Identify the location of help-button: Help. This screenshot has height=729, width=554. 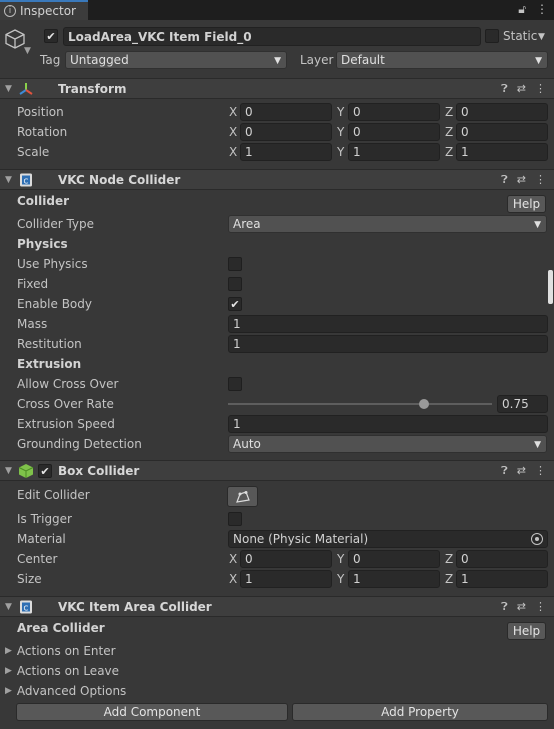
(526, 204).